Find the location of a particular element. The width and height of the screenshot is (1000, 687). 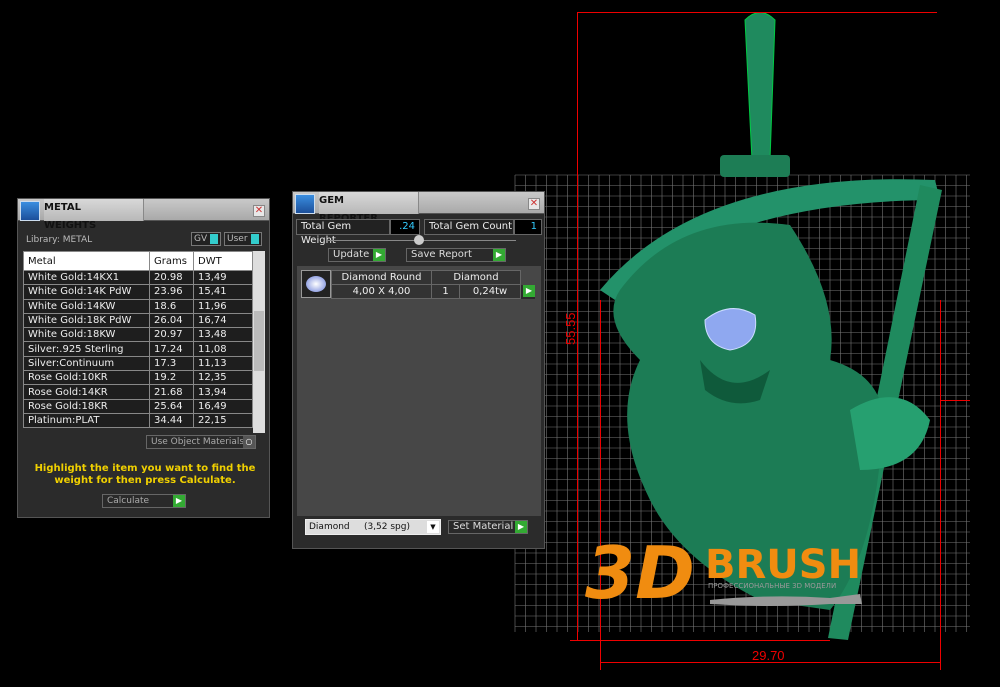

dwt: 16,74 is located at coordinates (223, 320).